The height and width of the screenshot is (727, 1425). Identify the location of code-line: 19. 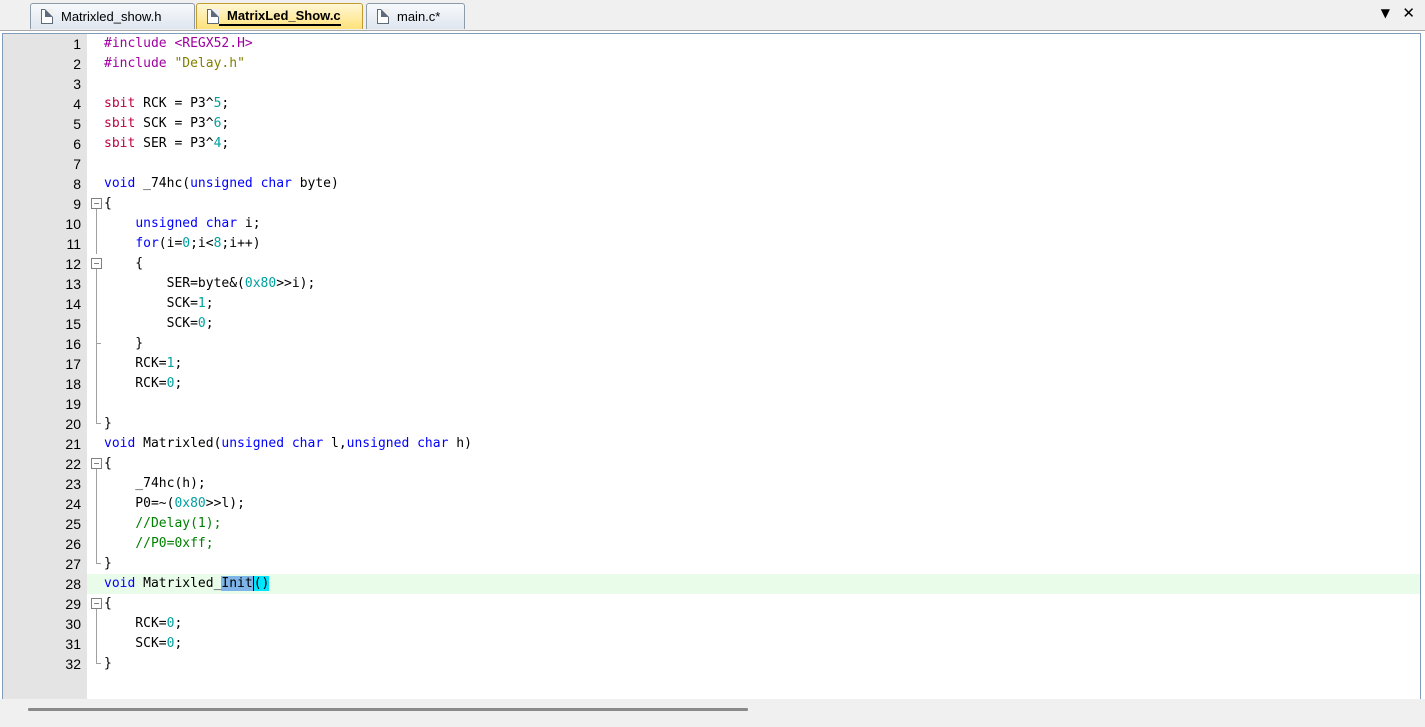
(711, 404).